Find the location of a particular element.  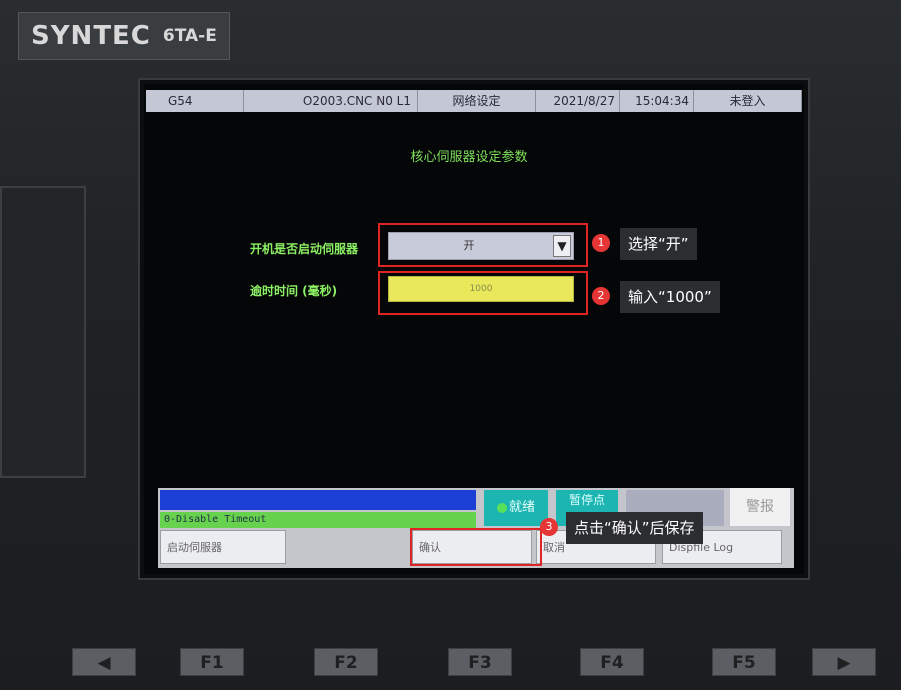

f5-key: F5 is located at coordinates (744, 662).